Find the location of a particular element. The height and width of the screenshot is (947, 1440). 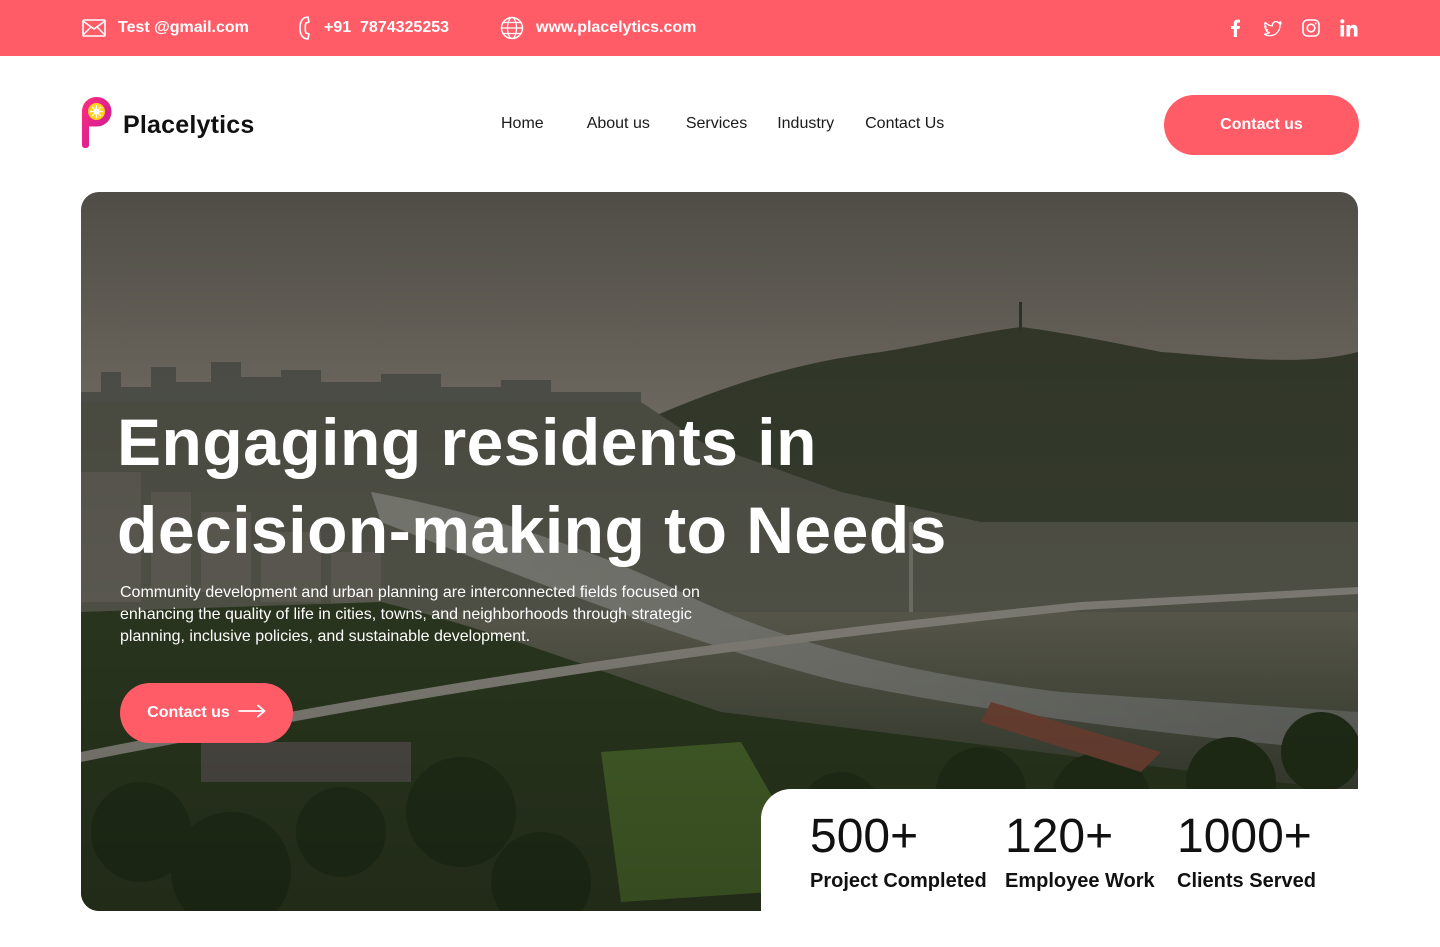

nav-services: Services is located at coordinates (716, 124).